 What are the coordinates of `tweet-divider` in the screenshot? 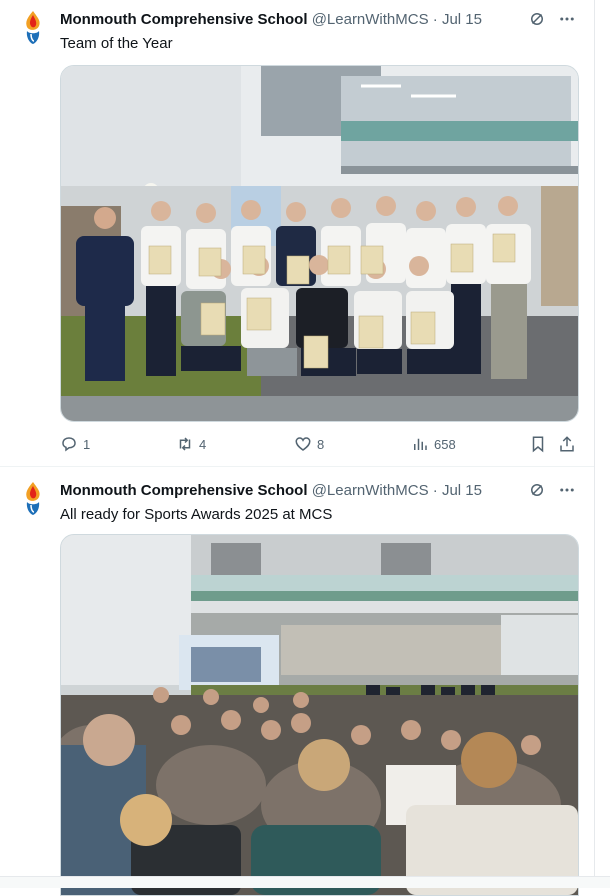 It's located at (297, 466).